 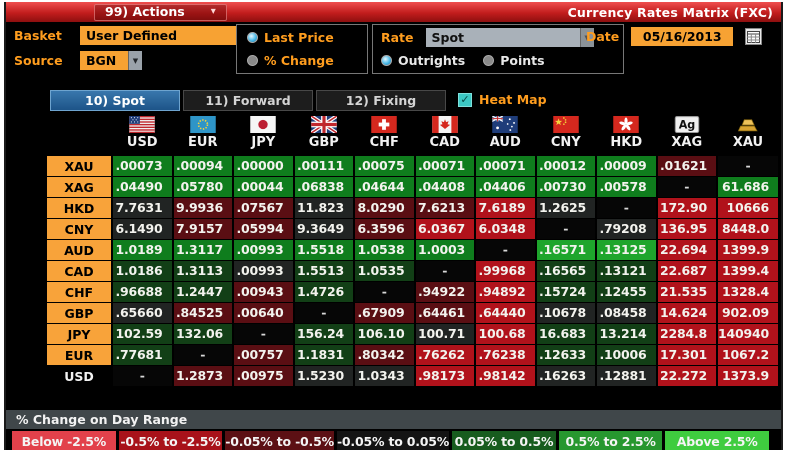 I want to click on cell-jpy-eur: 132.06, so click(x=202, y=334).